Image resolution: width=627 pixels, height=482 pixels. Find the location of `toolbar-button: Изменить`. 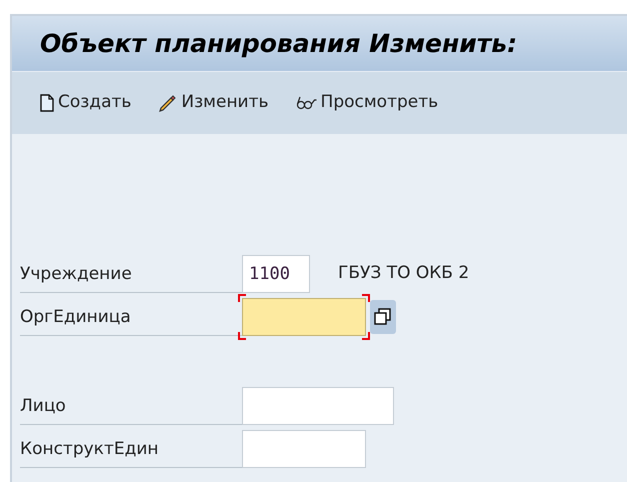

toolbar-button: Изменить is located at coordinates (213, 103).